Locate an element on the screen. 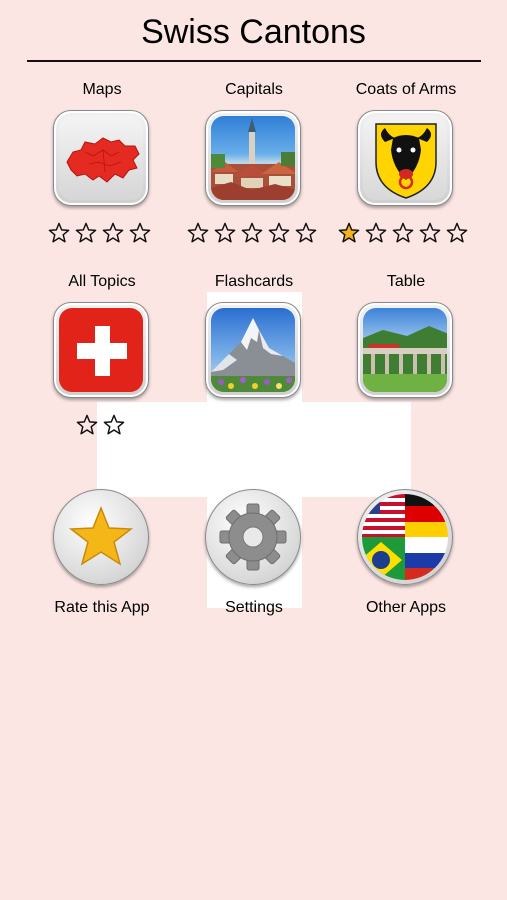 The image size is (507, 900). maps-button is located at coordinates (101, 158).